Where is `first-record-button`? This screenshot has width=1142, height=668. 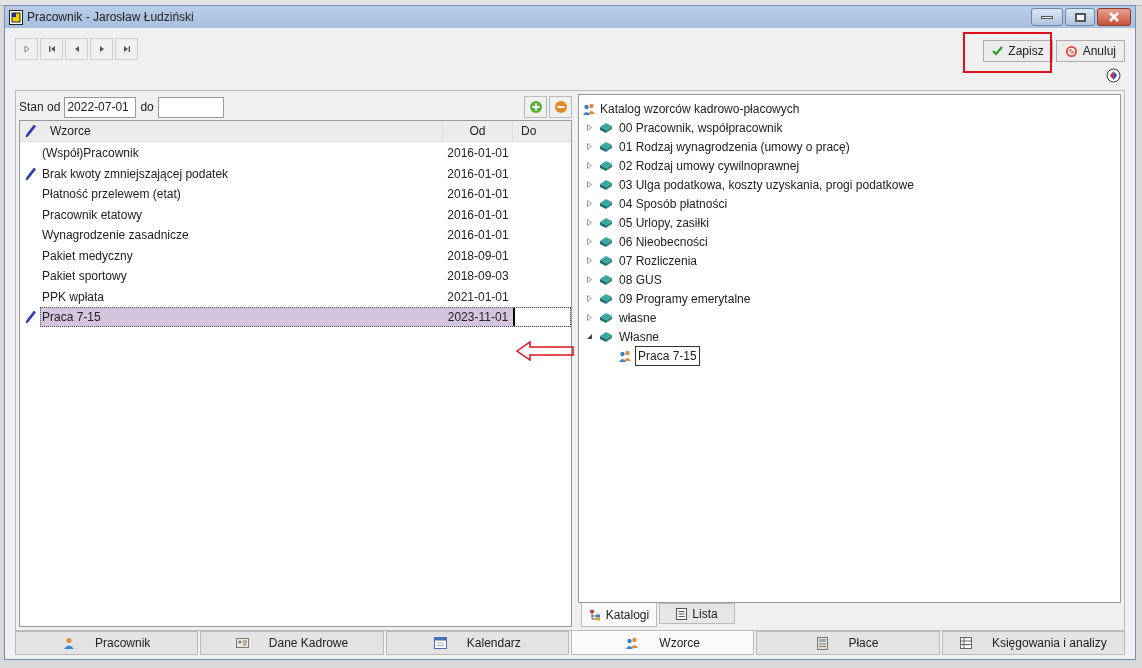
first-record-button is located at coordinates (51, 49).